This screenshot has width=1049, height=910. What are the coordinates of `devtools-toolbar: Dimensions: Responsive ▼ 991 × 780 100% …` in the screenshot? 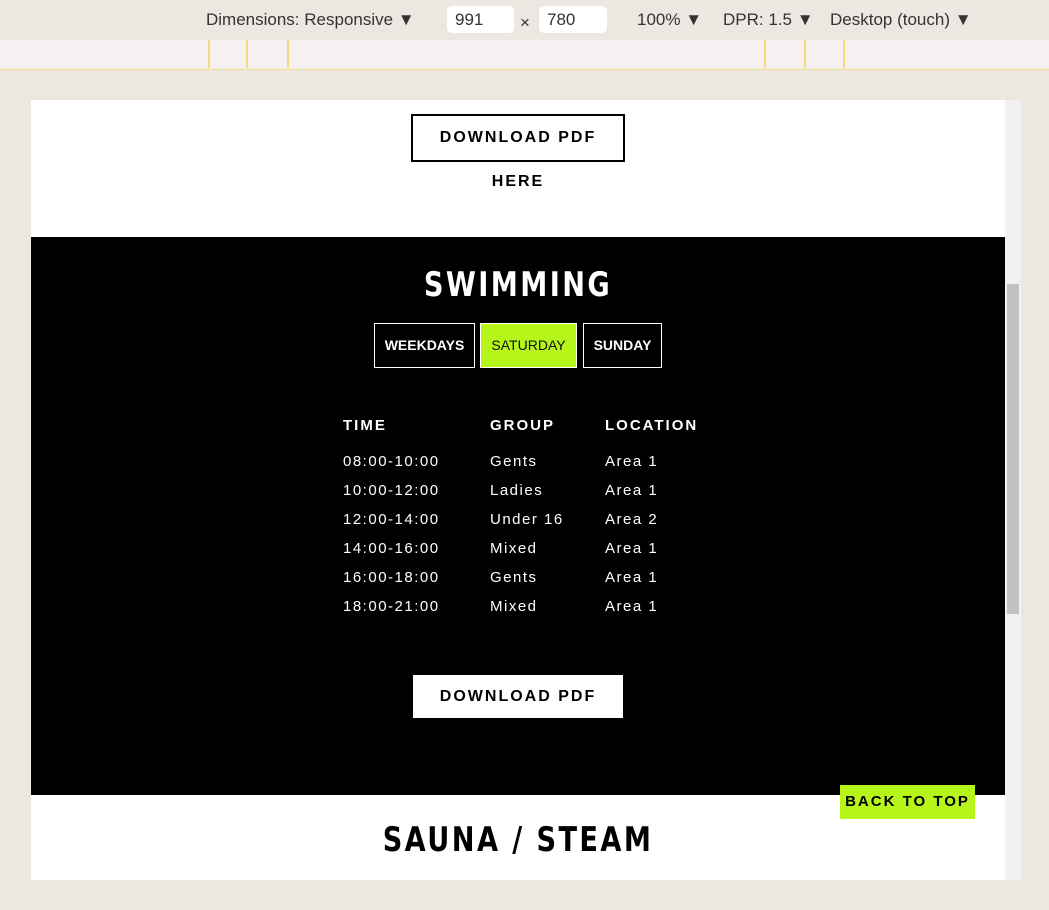 It's located at (524, 20).